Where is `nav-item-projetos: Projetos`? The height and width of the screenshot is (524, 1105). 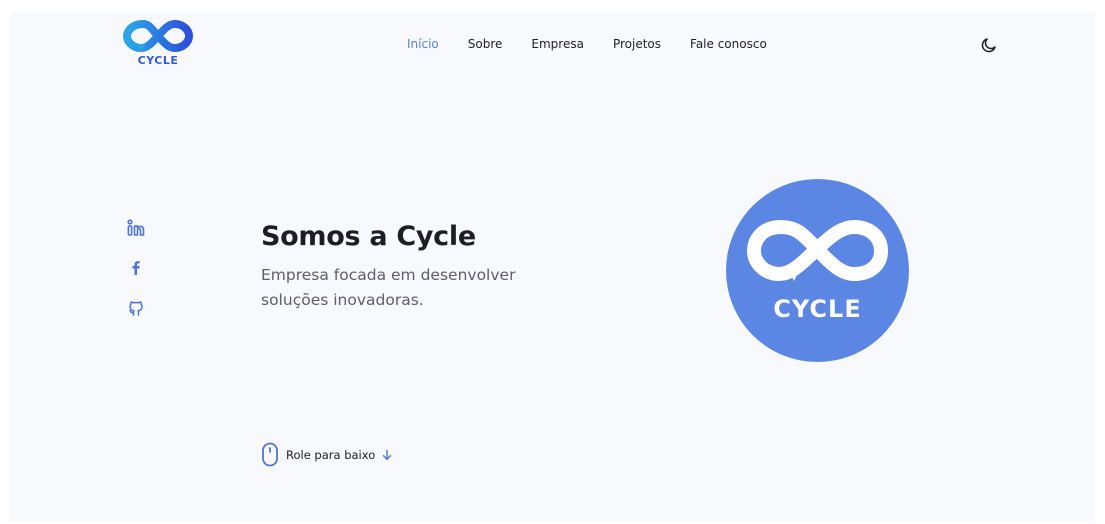 nav-item-projetos: Projetos is located at coordinates (637, 44).